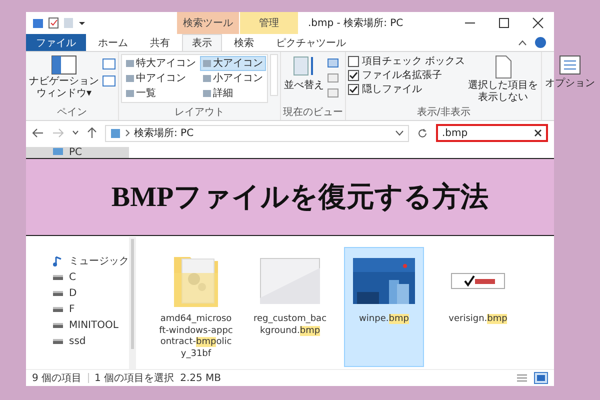  What do you see at coordinates (541, 378) in the screenshot?
I see `large-icons-view-icon` at bounding box center [541, 378].